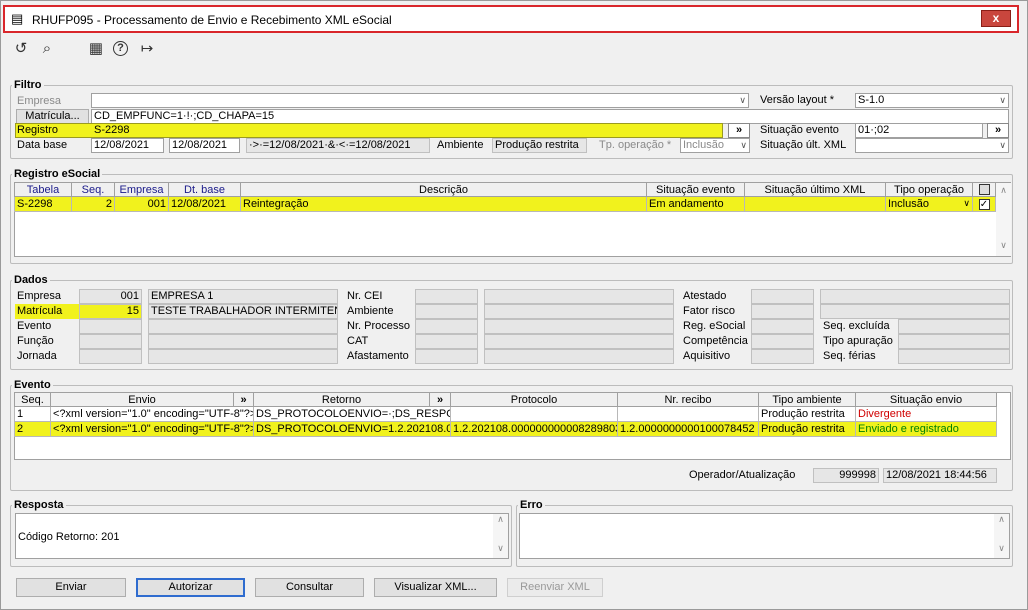 The image size is (1028, 610). What do you see at coordinates (42, 145) in the screenshot?
I see `data-base-label: Data base` at bounding box center [42, 145].